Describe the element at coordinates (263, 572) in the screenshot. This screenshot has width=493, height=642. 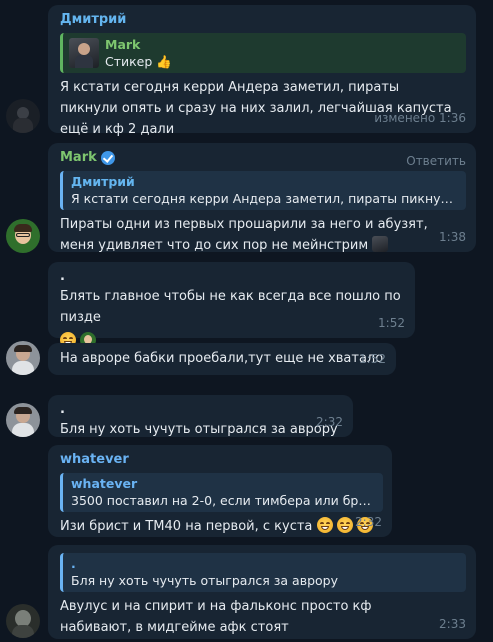
I see `reply-quote: . Бля ну хоть чучуть отыгрался за аврору` at that location.